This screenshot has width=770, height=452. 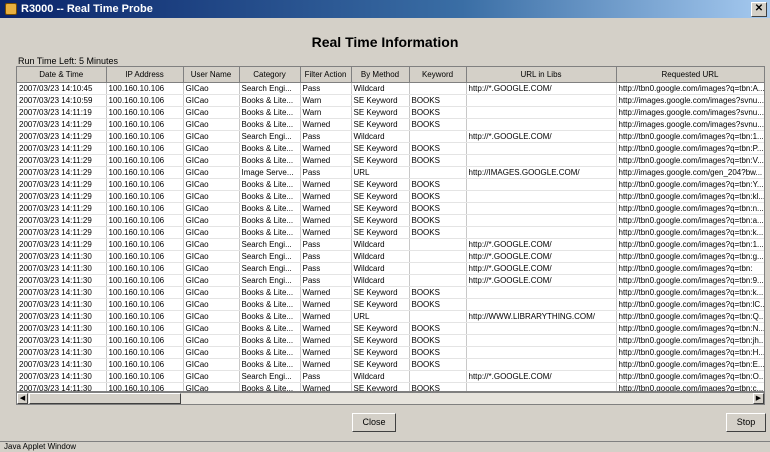 I want to click on column-header-keyword: Keyword, so click(x=438, y=75).